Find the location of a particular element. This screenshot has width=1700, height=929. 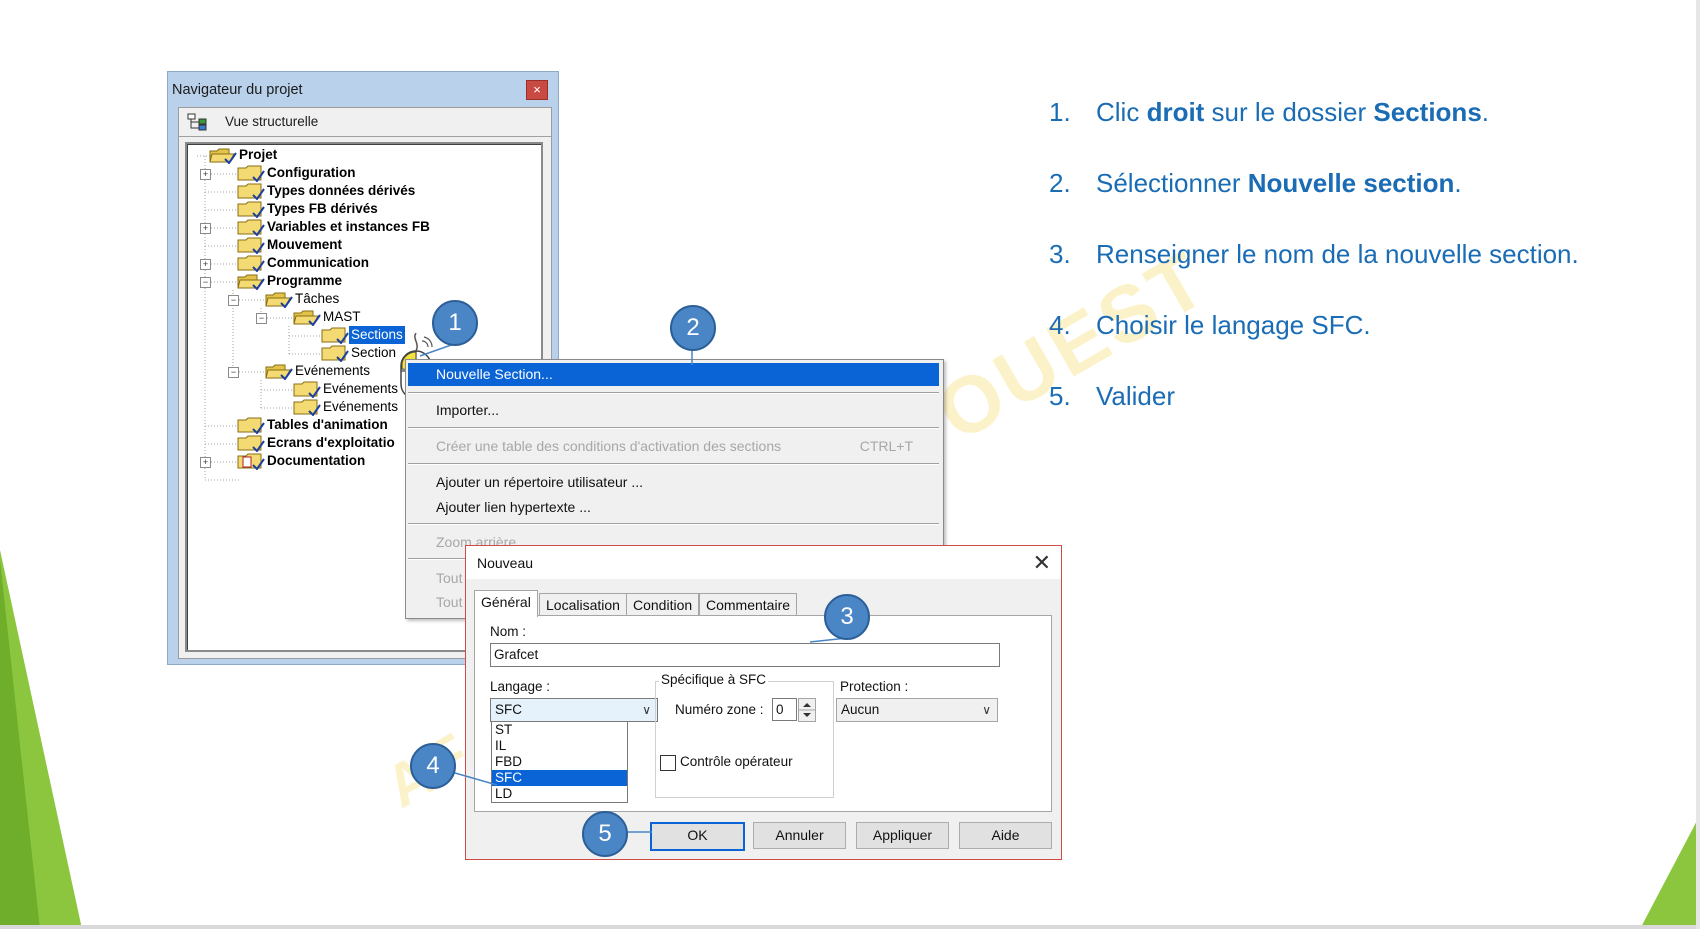

zone-spinner is located at coordinates (807, 710).